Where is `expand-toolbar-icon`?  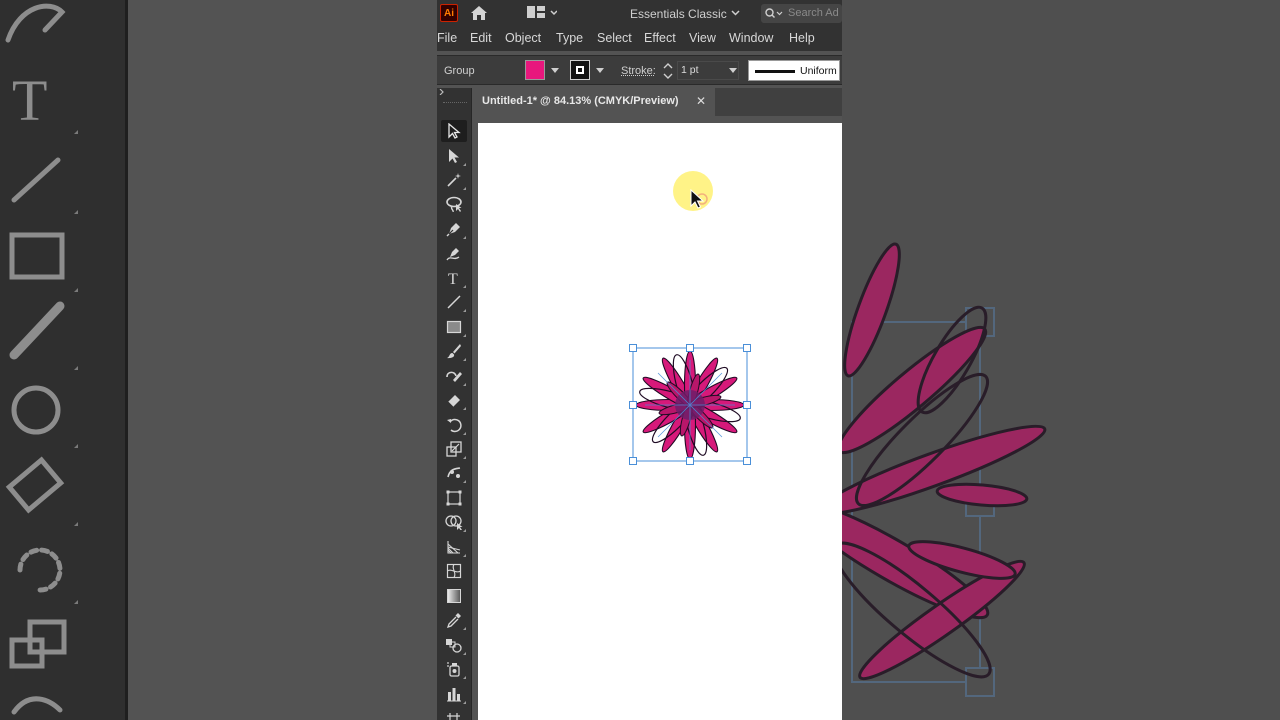
expand-toolbar-icon is located at coordinates (442, 92).